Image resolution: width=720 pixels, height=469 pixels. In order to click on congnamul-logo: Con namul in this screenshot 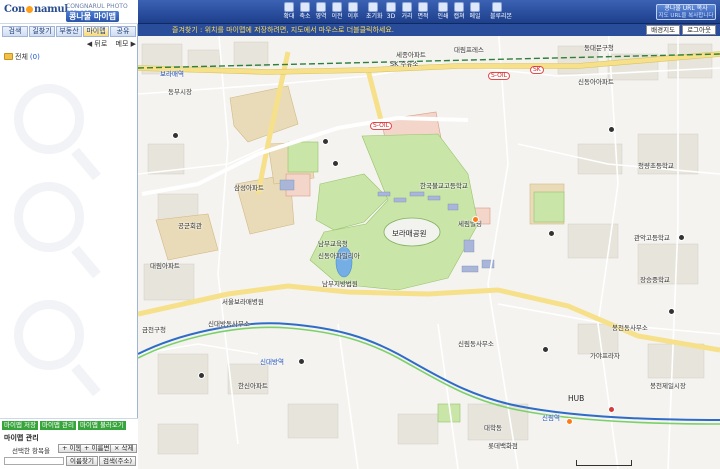, I will do `click(36, 9)`.